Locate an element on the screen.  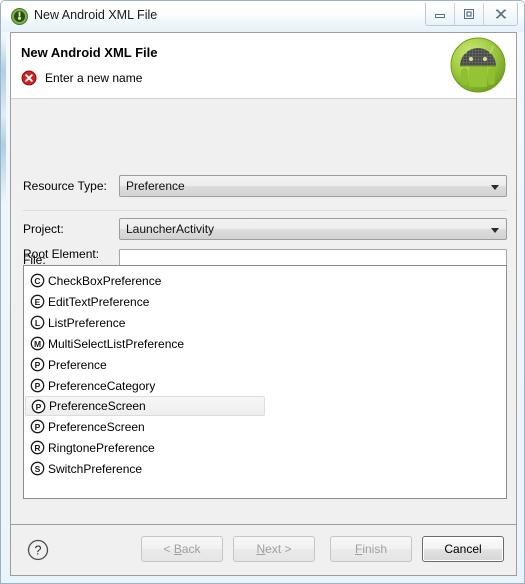
cancel-button-label: Cancel is located at coordinates (463, 549).